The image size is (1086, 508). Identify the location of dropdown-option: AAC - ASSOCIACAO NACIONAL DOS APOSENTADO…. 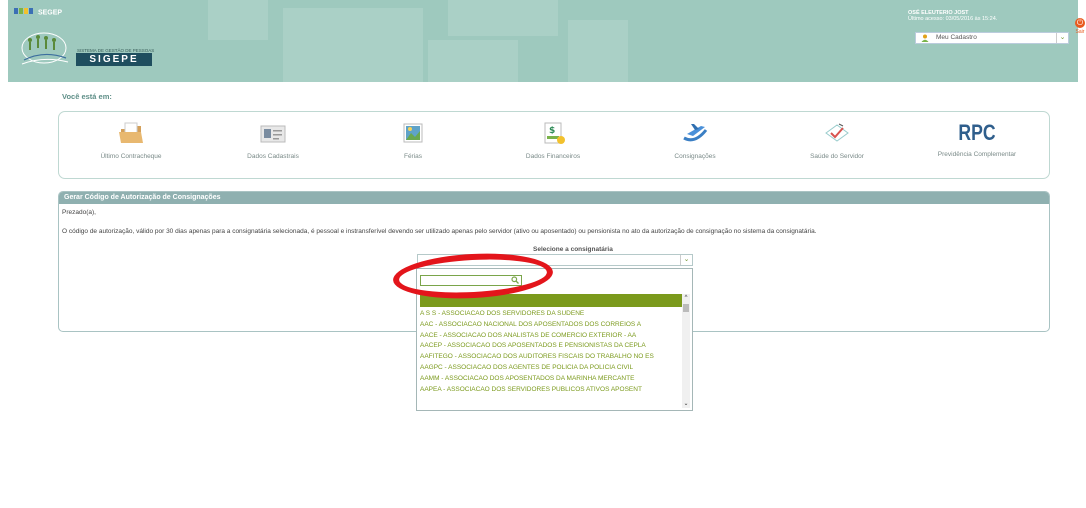
(551, 325).